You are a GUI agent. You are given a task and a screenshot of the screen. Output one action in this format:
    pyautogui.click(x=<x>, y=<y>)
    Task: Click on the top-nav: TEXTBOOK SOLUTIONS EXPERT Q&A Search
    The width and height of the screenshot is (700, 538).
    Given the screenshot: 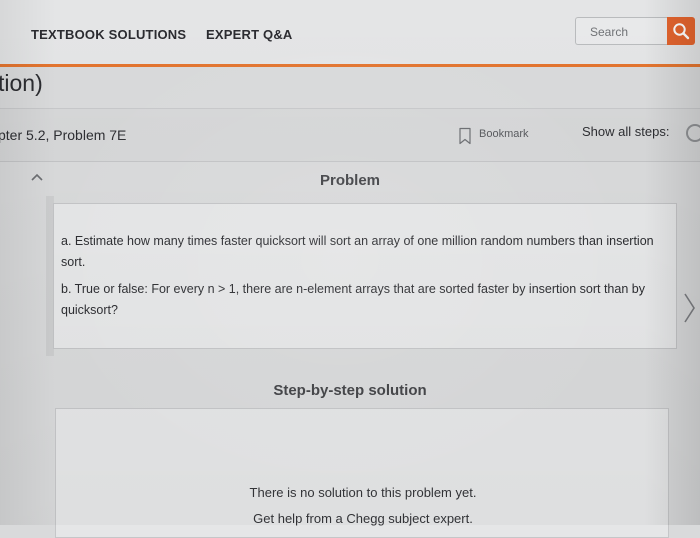 What is the action you would take?
    pyautogui.click(x=350, y=32)
    